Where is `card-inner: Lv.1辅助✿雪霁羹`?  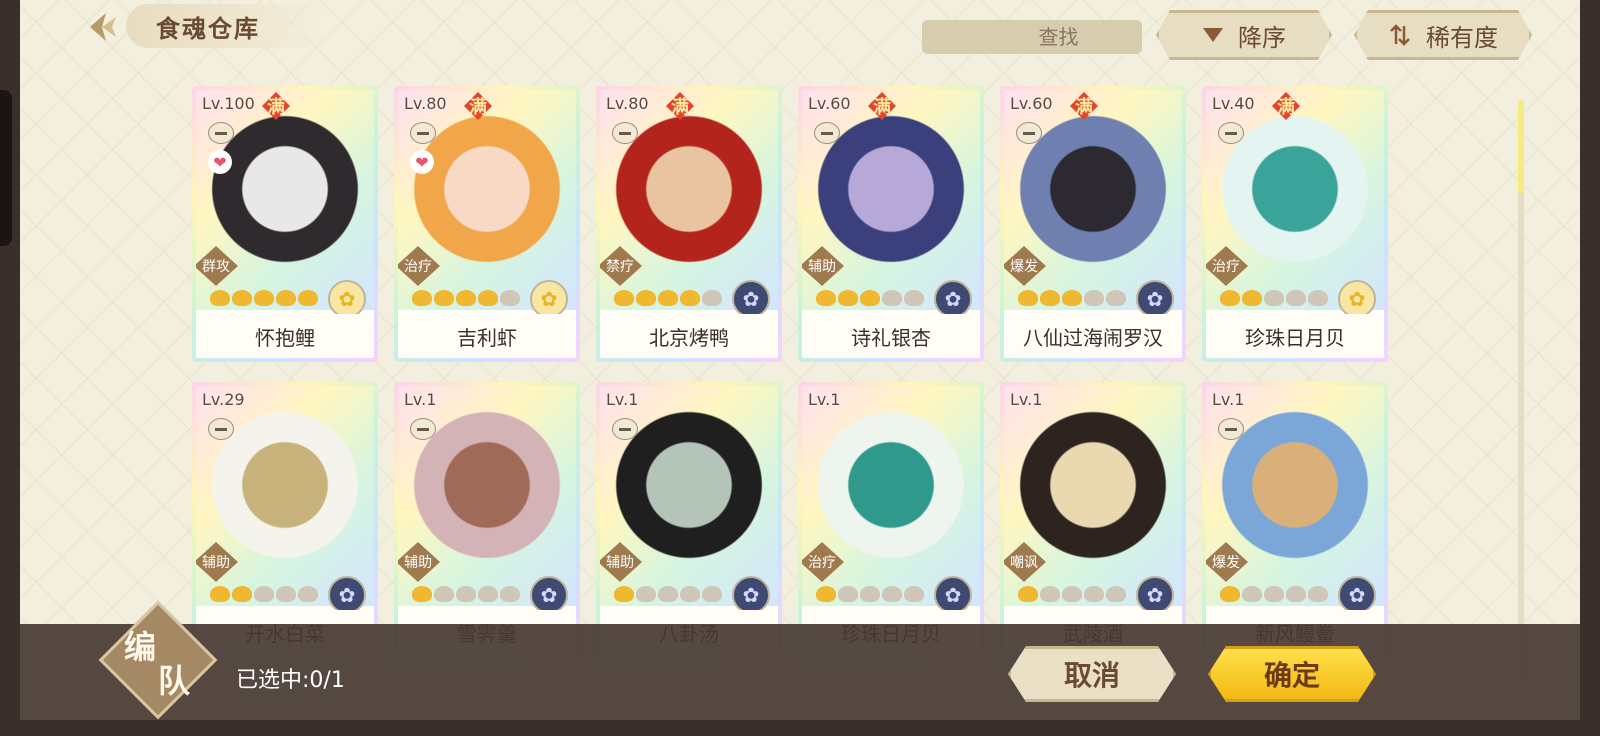 card-inner: Lv.1辅助✿雪霁羹 is located at coordinates (487, 520).